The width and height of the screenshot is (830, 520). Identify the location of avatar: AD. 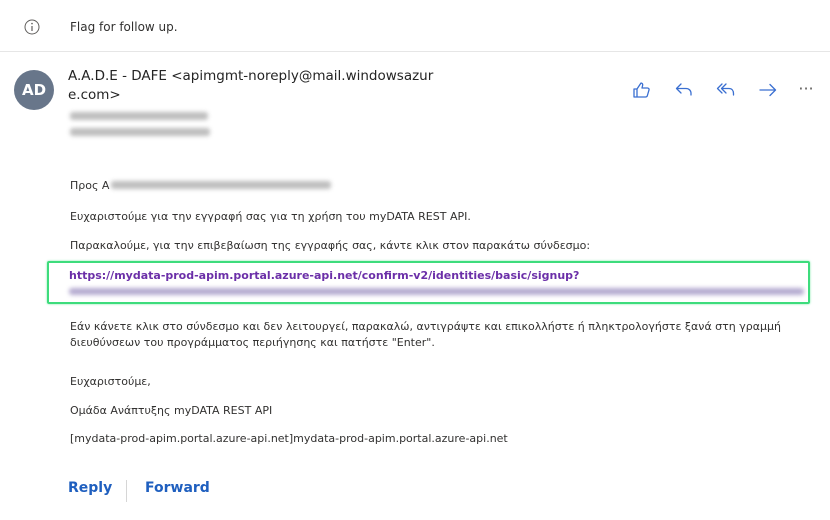
(34, 90).